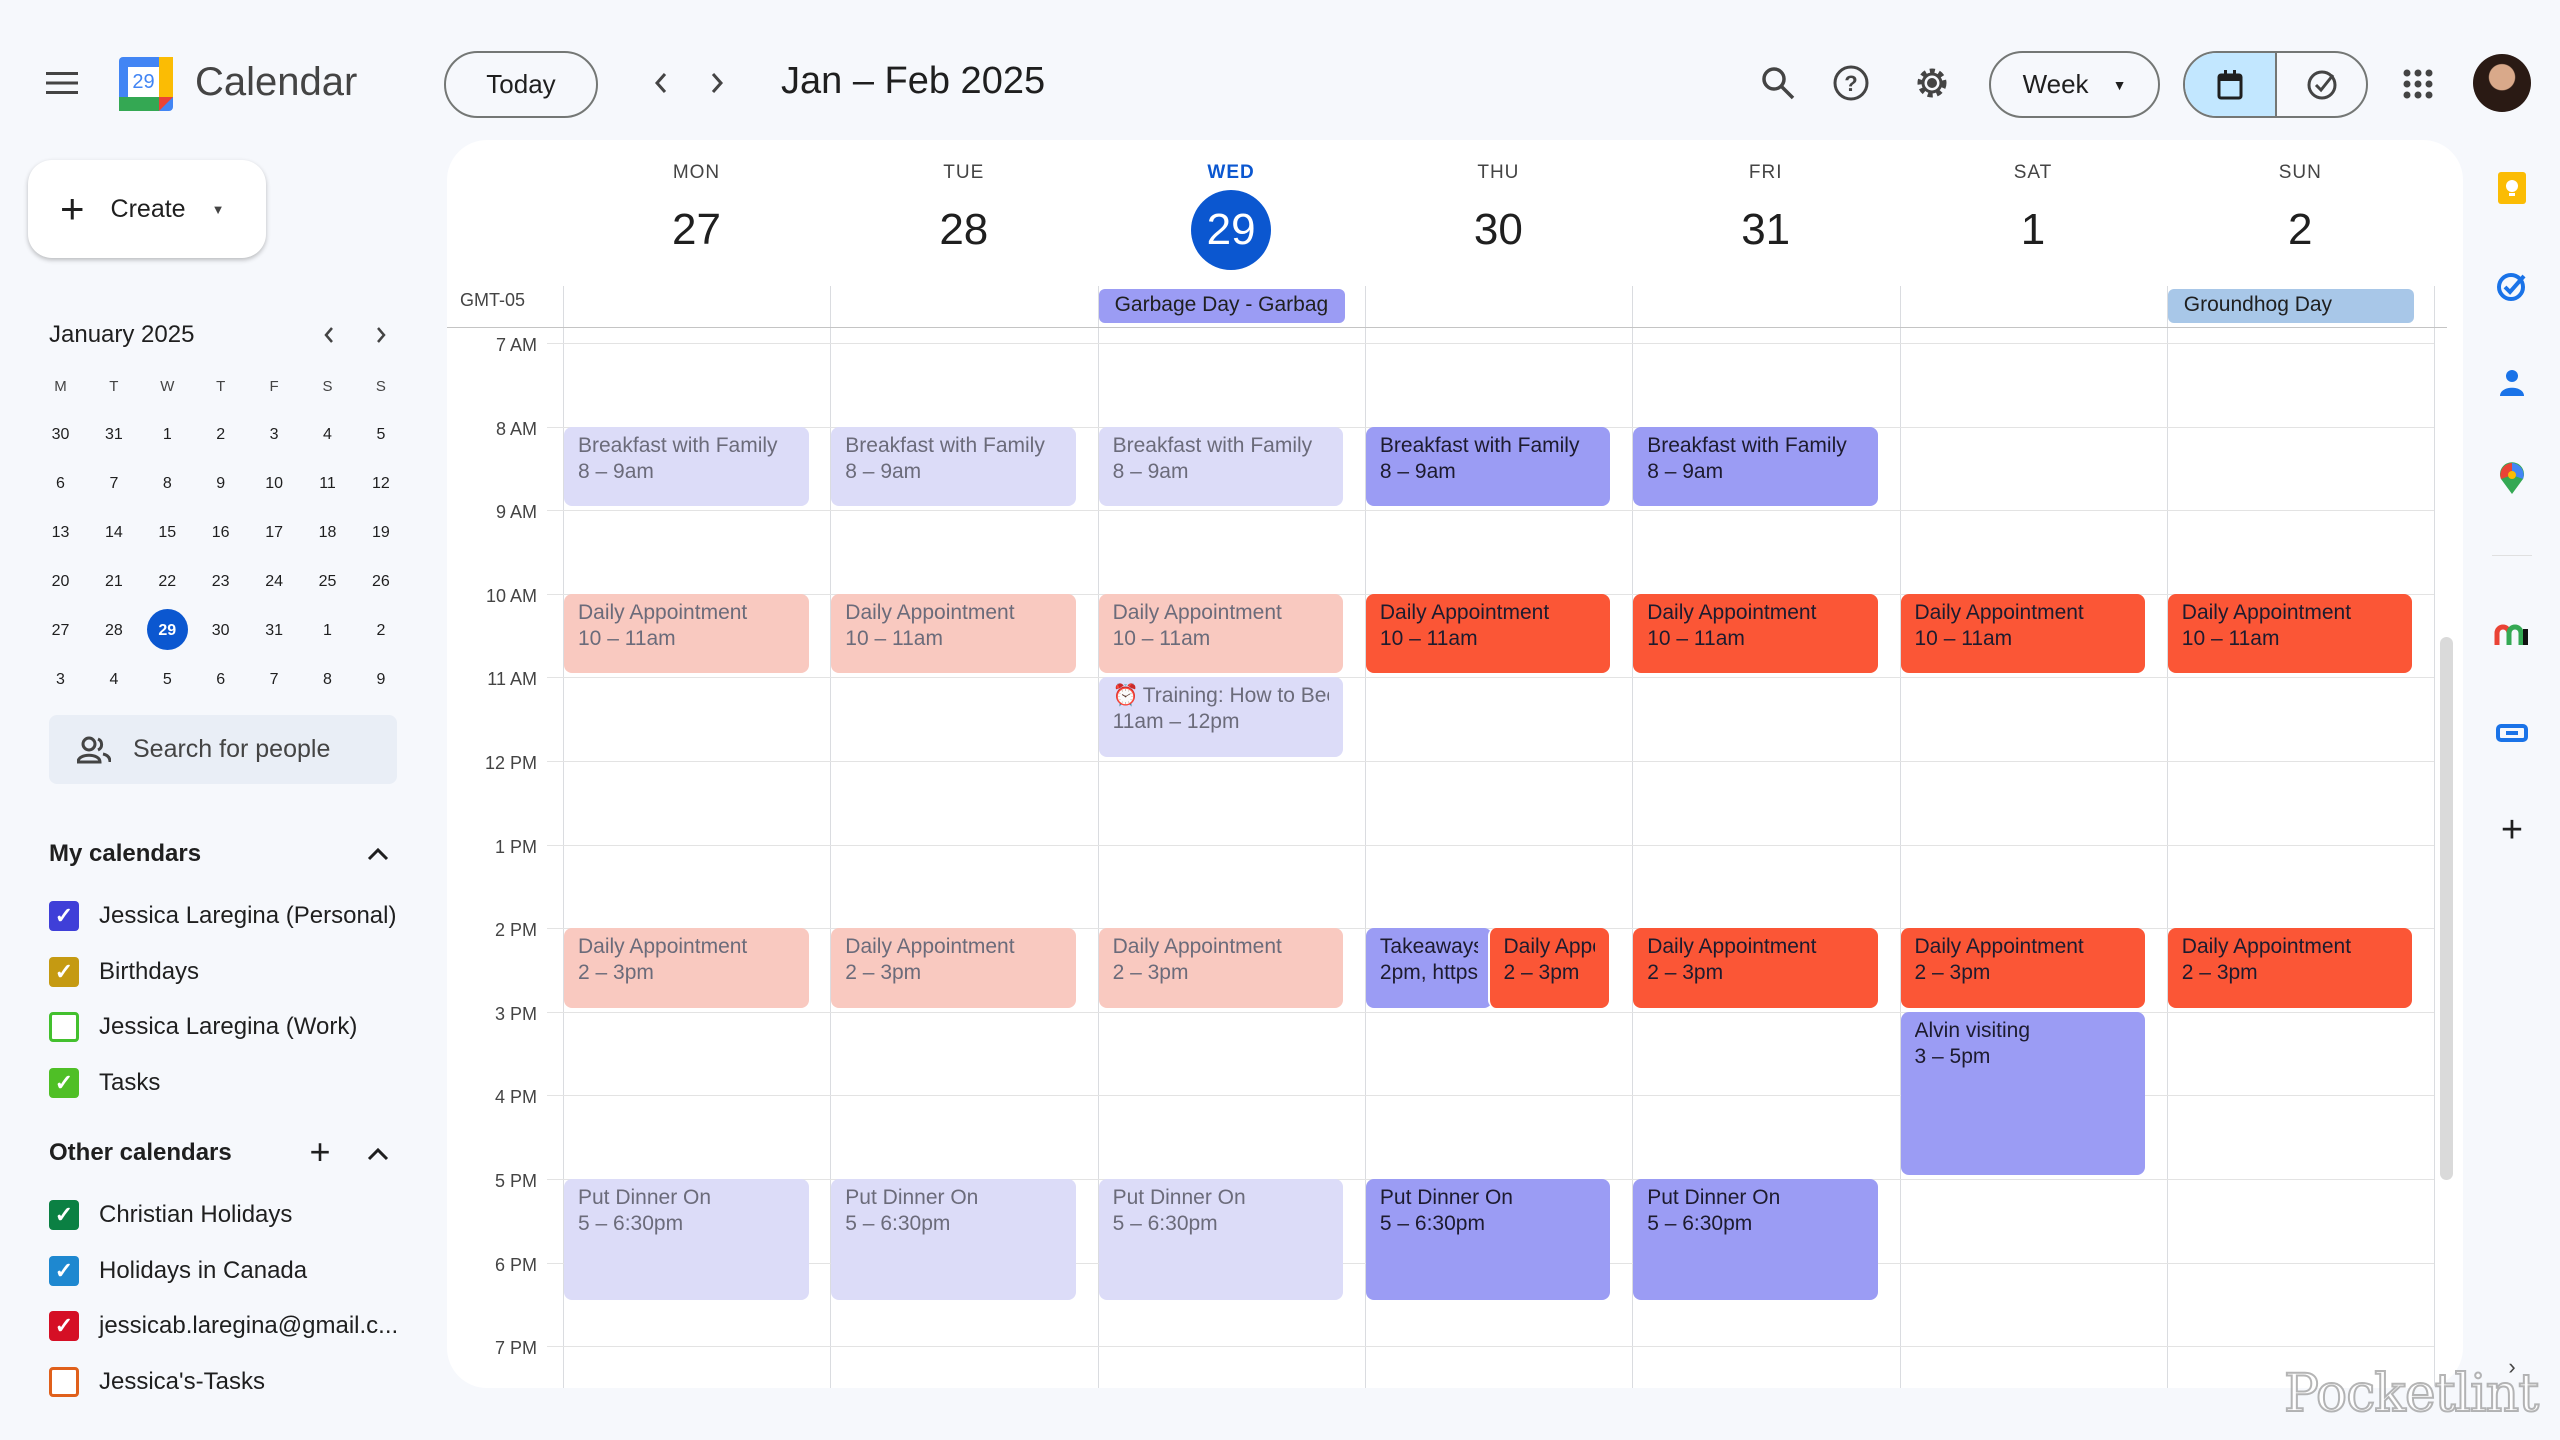 This screenshot has width=2560, height=1440. Describe the element at coordinates (60, 631) in the screenshot. I see `mini-calendar-day: 27` at that location.